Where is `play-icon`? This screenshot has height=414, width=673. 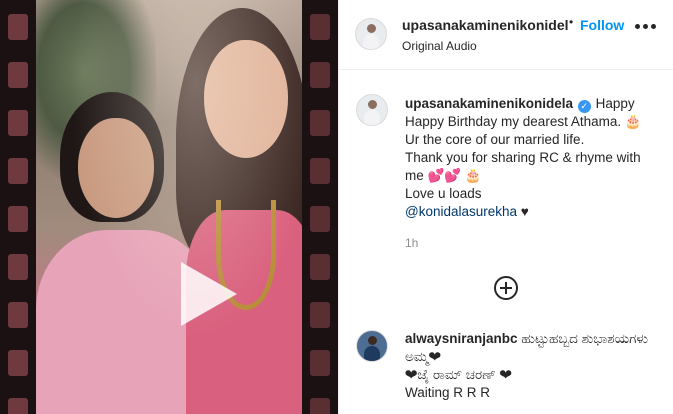 play-icon is located at coordinates (209, 294).